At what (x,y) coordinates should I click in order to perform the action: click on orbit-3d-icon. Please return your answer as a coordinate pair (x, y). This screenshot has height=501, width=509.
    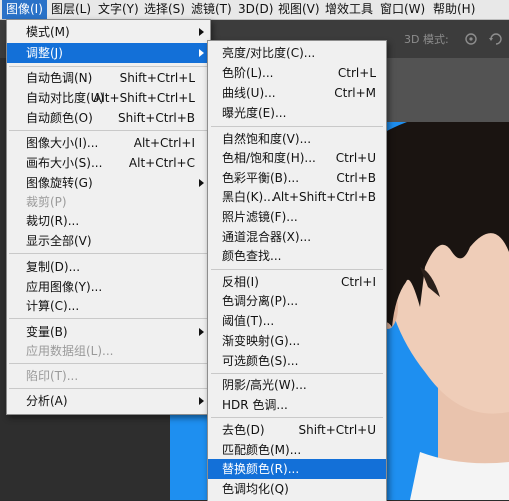
    Looking at the image, I should click on (471, 39).